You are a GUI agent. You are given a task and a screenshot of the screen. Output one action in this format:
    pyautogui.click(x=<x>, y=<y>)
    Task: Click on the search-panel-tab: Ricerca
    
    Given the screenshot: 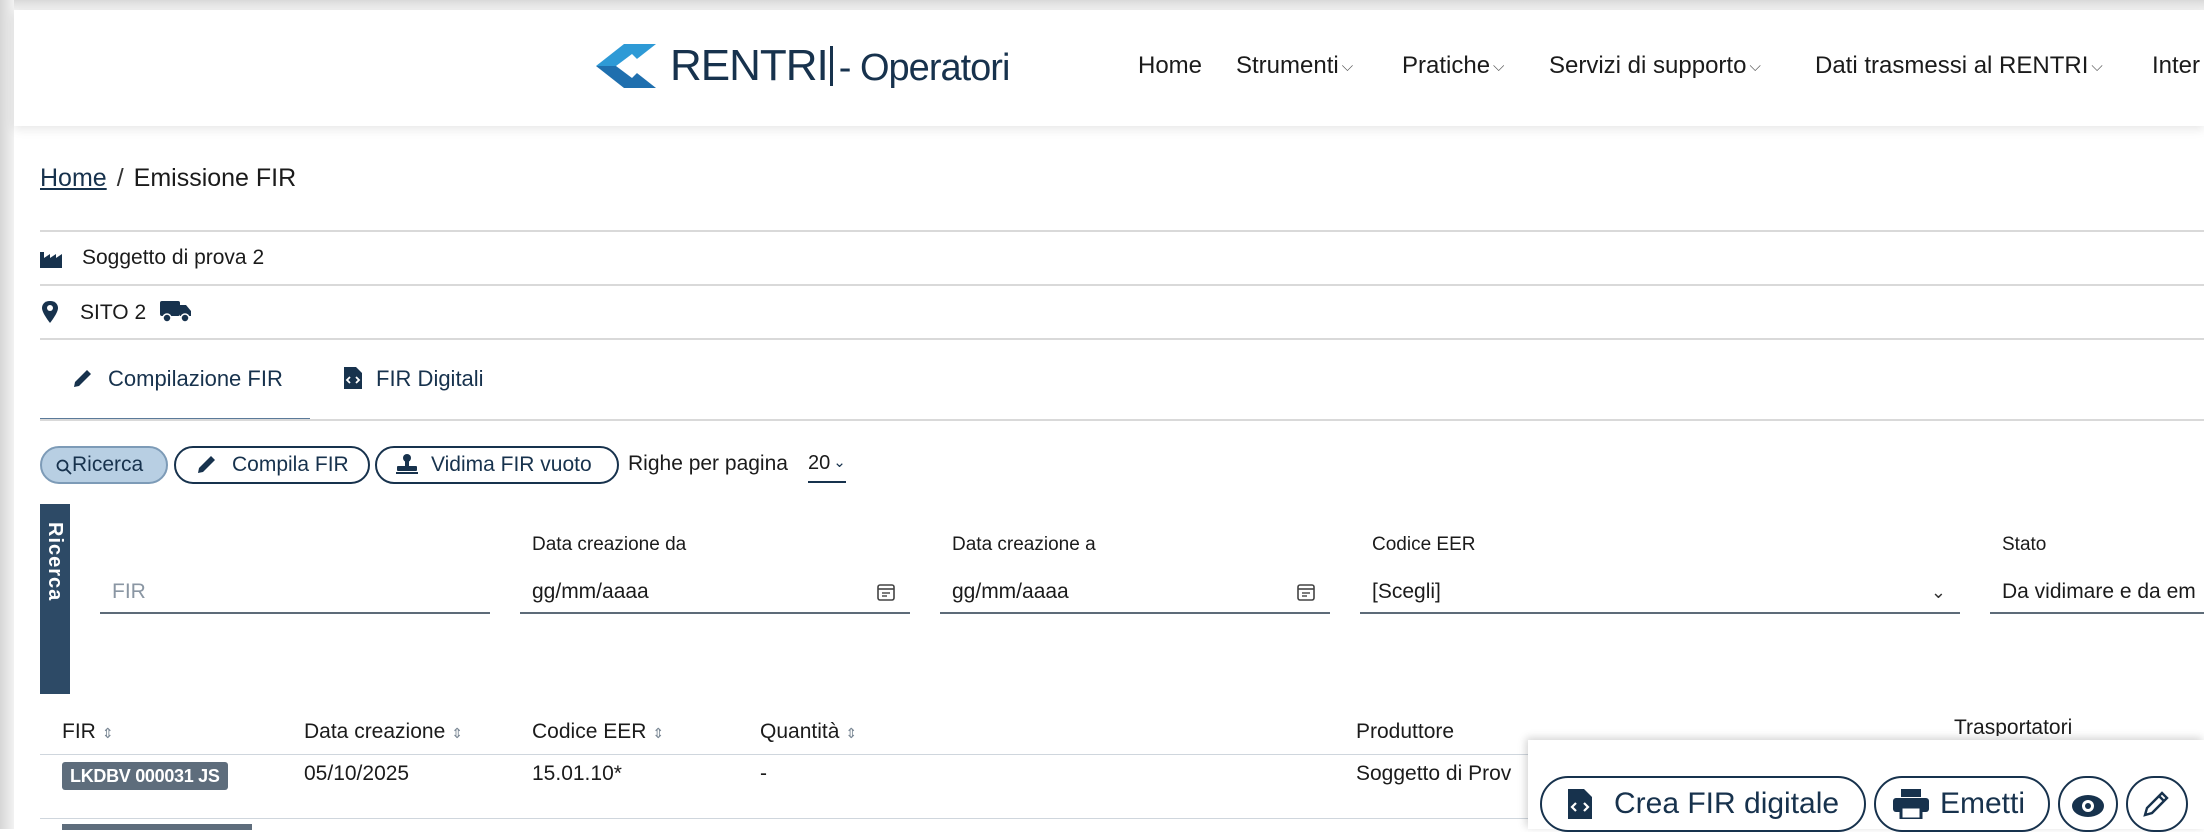 What is the action you would take?
    pyautogui.click(x=55, y=599)
    